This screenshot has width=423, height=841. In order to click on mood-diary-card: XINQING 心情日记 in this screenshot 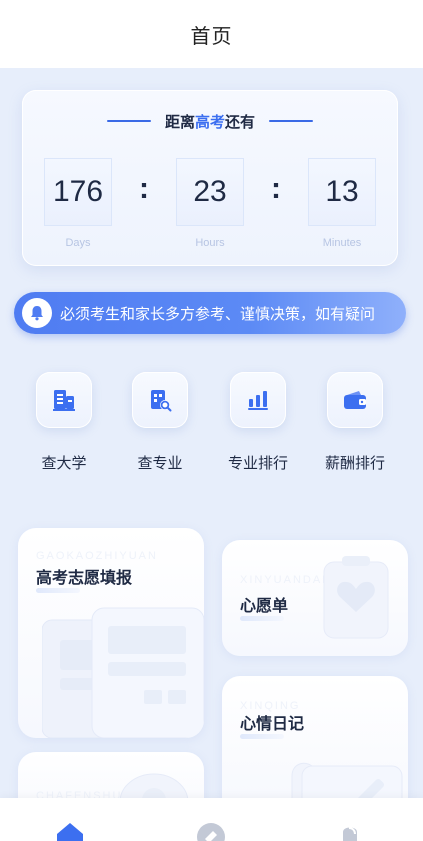, I will do `click(315, 746)`.